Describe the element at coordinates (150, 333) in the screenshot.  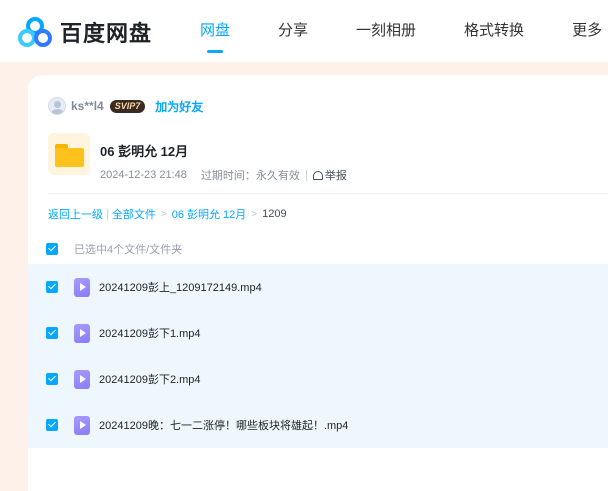
I see `file-name: 20241209彭下1.mp4` at that location.